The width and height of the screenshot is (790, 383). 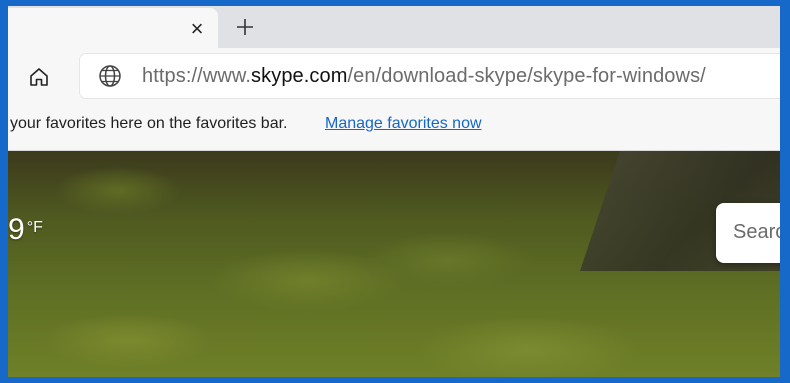 What do you see at coordinates (526, 76) in the screenshot?
I see `url-path: /en/download-skype/skype-for-windows/` at bounding box center [526, 76].